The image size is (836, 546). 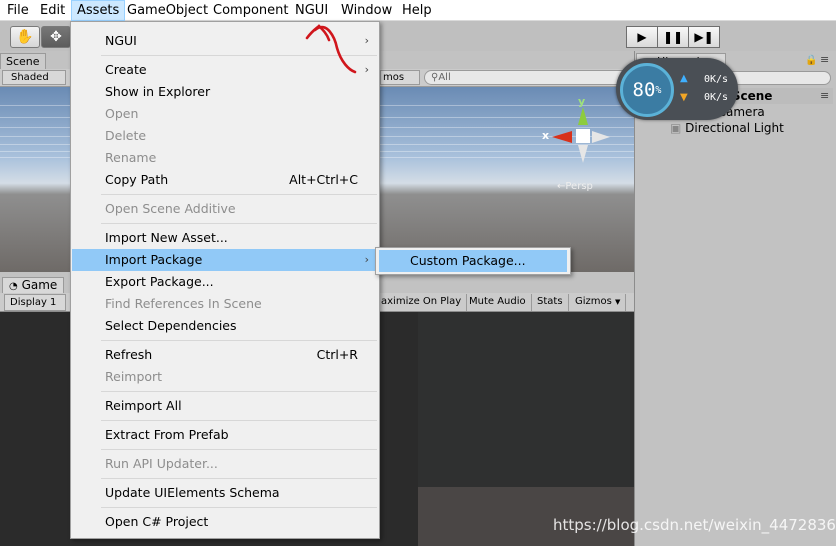 What do you see at coordinates (134, 376) in the screenshot?
I see `menu-item-label: Reimport` at bounding box center [134, 376].